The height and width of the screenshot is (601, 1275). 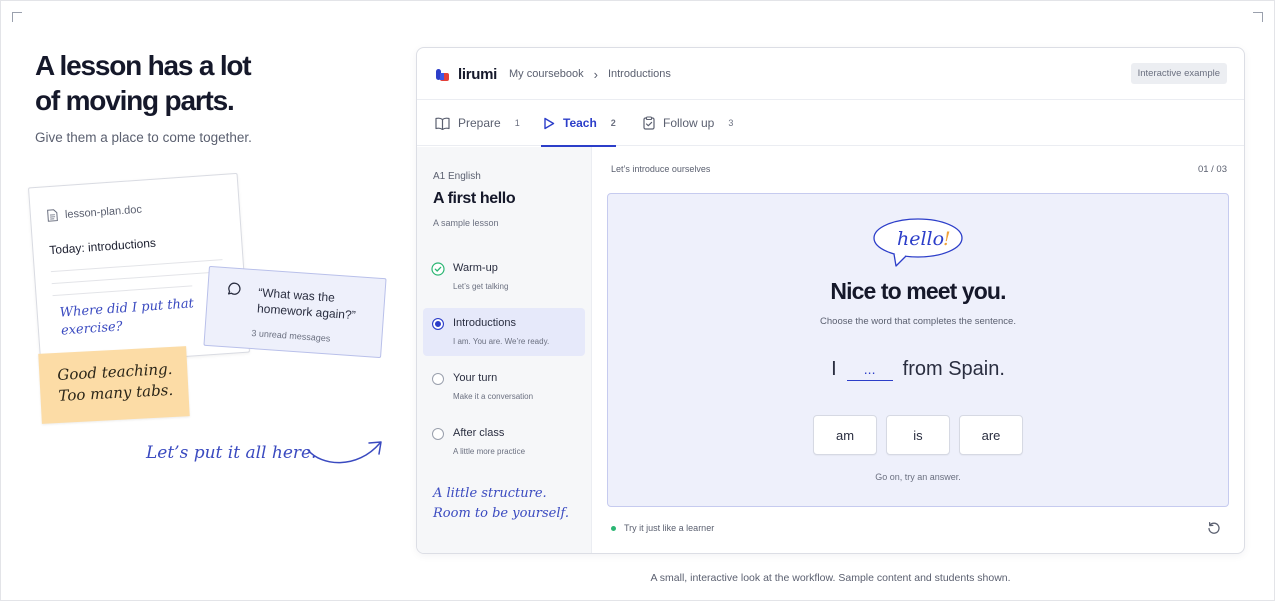 What do you see at coordinates (504, 277) in the screenshot?
I see `step-warm-up: Warm-up Let’s get talking` at bounding box center [504, 277].